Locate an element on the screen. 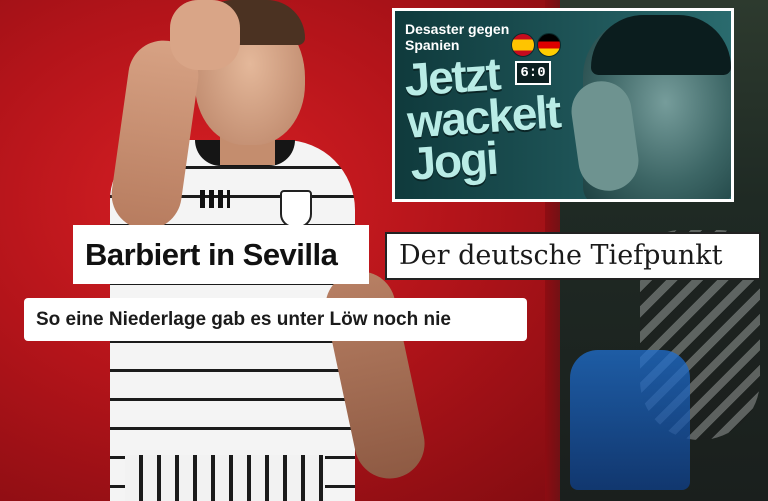  coach-hair is located at coordinates (661, 45).